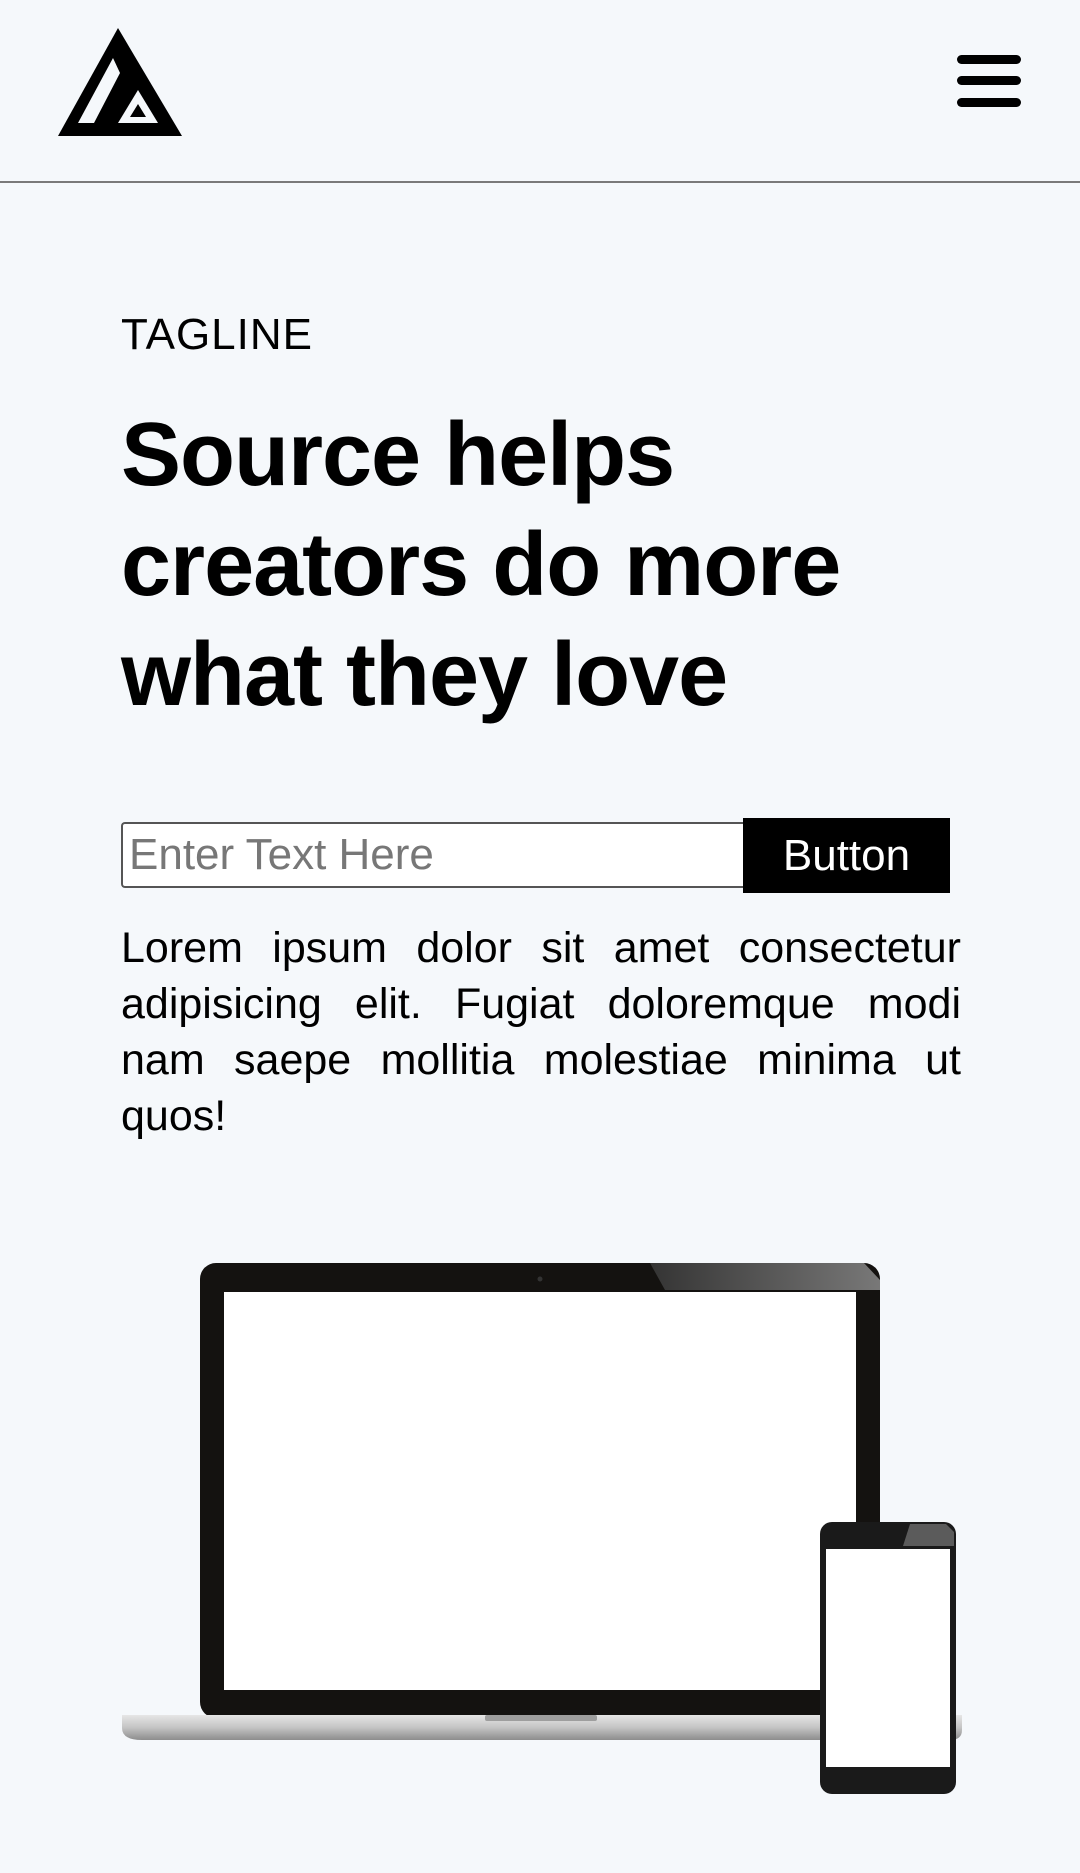  Describe the element at coordinates (888, 1658) in the screenshot. I see `smartphone-icon` at that location.